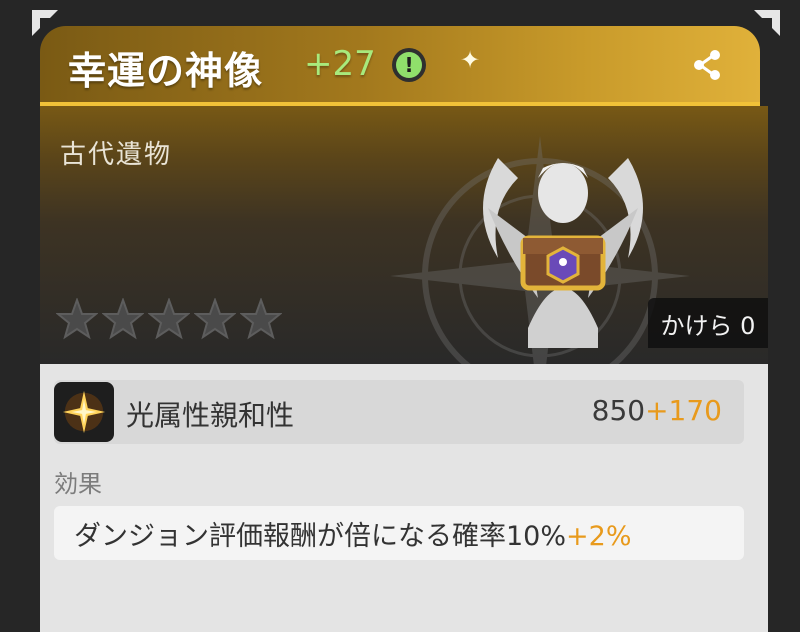 This screenshot has height=632, width=800. I want to click on item-title: 幸運の神像, so click(166, 71).